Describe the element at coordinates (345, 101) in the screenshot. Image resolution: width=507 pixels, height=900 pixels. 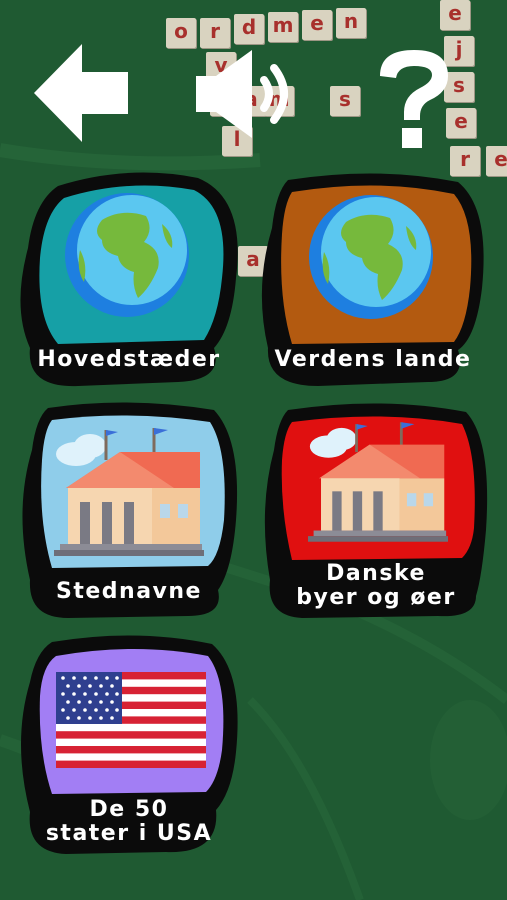
I see `letter-tile: s` at that location.